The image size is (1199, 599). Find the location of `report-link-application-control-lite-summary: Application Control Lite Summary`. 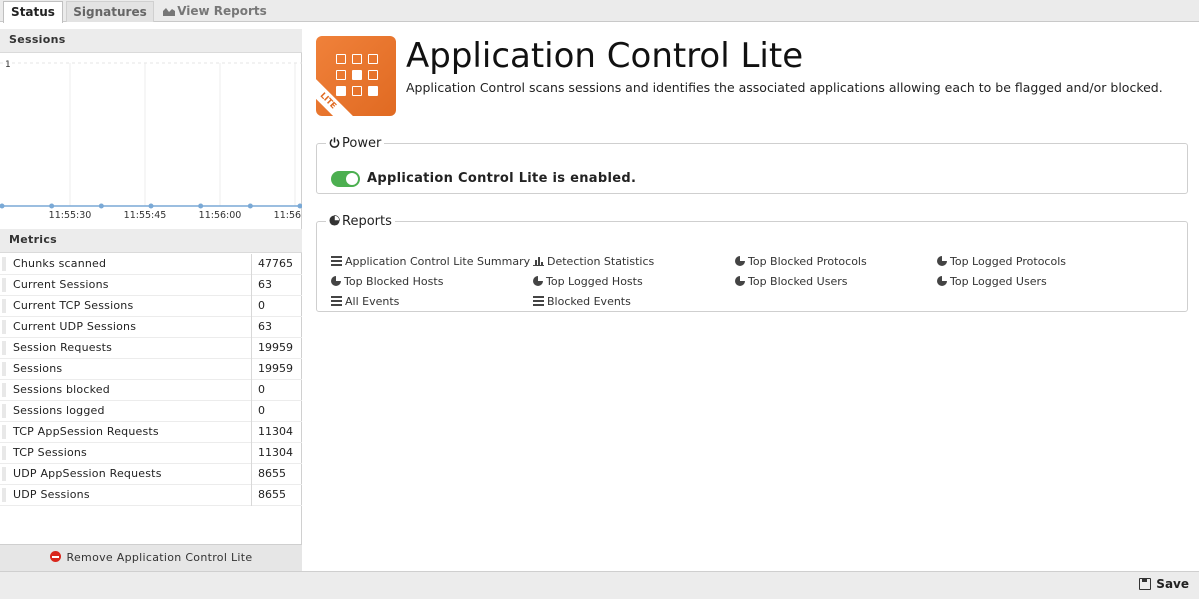

report-link-application-control-lite-summary: Application Control Lite Summary is located at coordinates (430, 261).